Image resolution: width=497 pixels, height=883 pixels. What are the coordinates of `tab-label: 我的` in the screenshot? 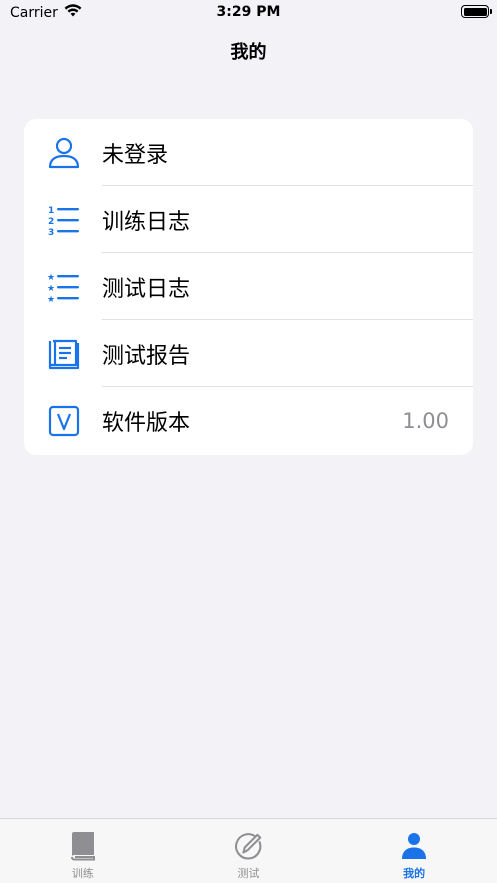 It's located at (414, 873).